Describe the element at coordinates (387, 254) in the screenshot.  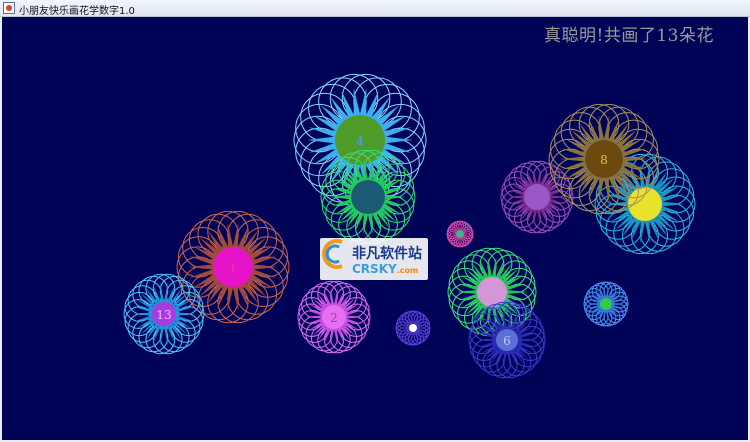
I see `watermark-chinese-text: 非凡软件站` at that location.